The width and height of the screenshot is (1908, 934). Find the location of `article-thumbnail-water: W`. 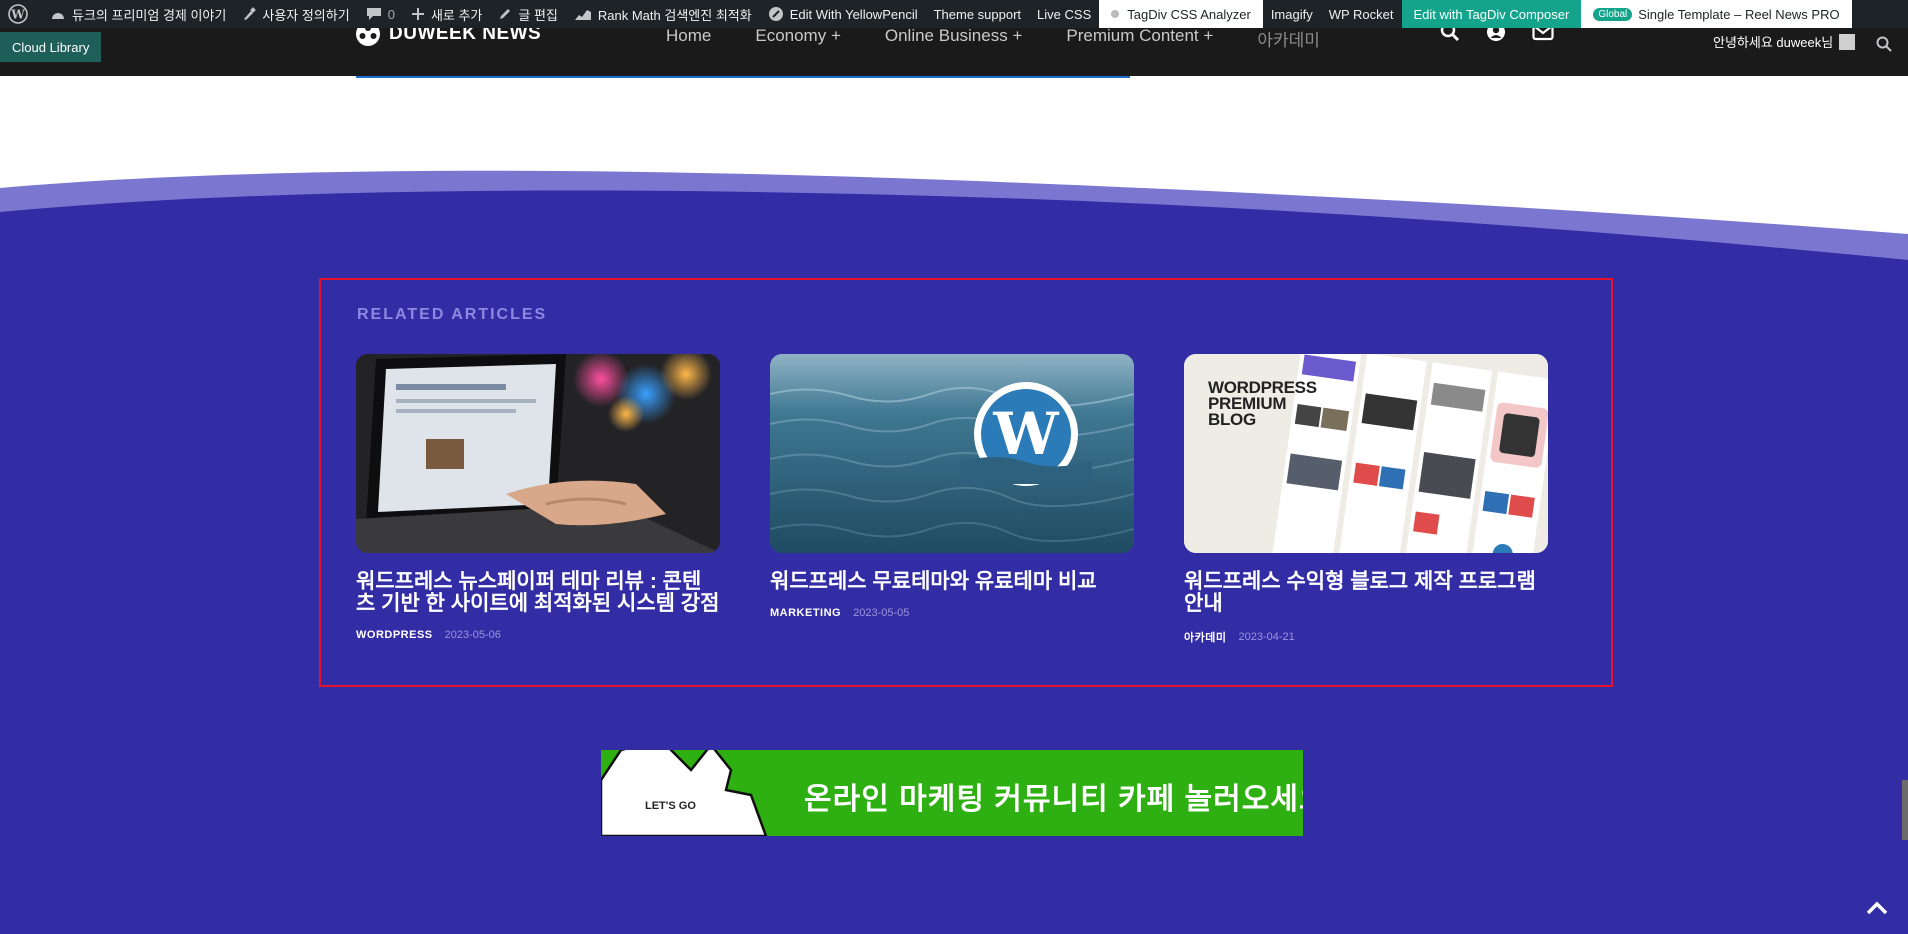

article-thumbnail-water: W is located at coordinates (952, 453).